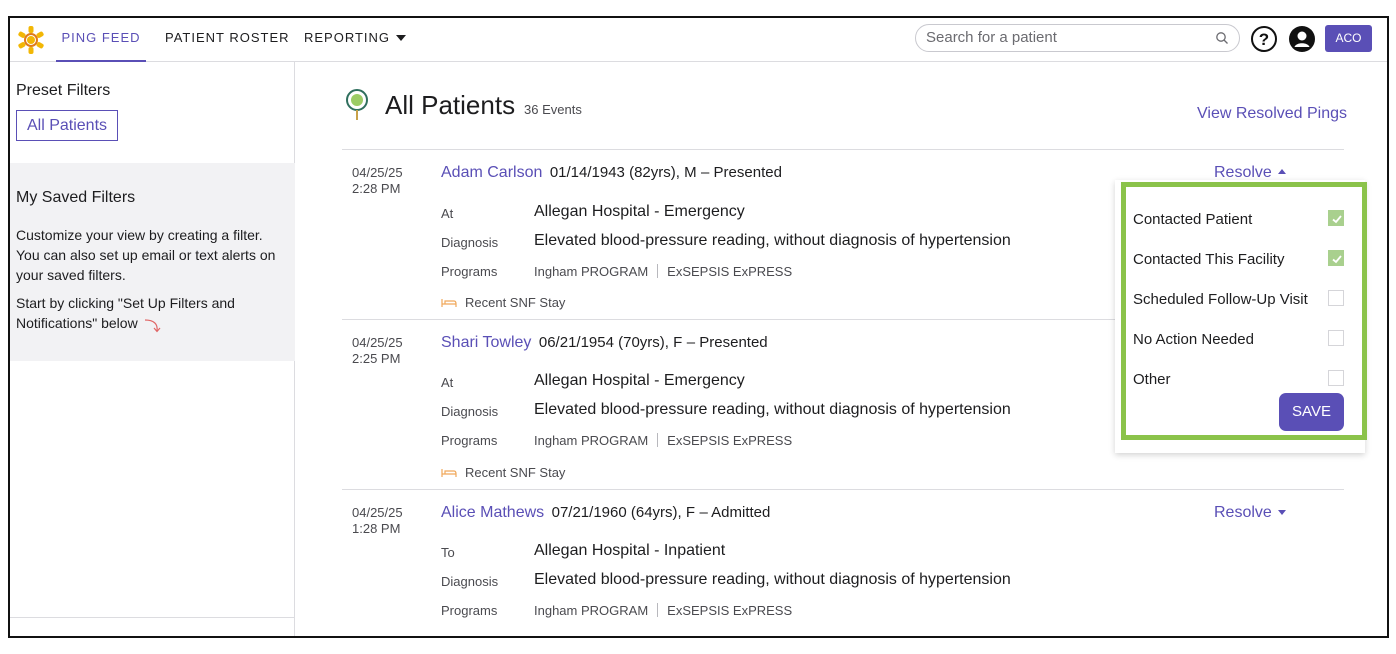 Image resolution: width=1396 pixels, height=654 pixels. Describe the element at coordinates (492, 512) in the screenshot. I see `patient-name-link: Alice Mathews` at that location.